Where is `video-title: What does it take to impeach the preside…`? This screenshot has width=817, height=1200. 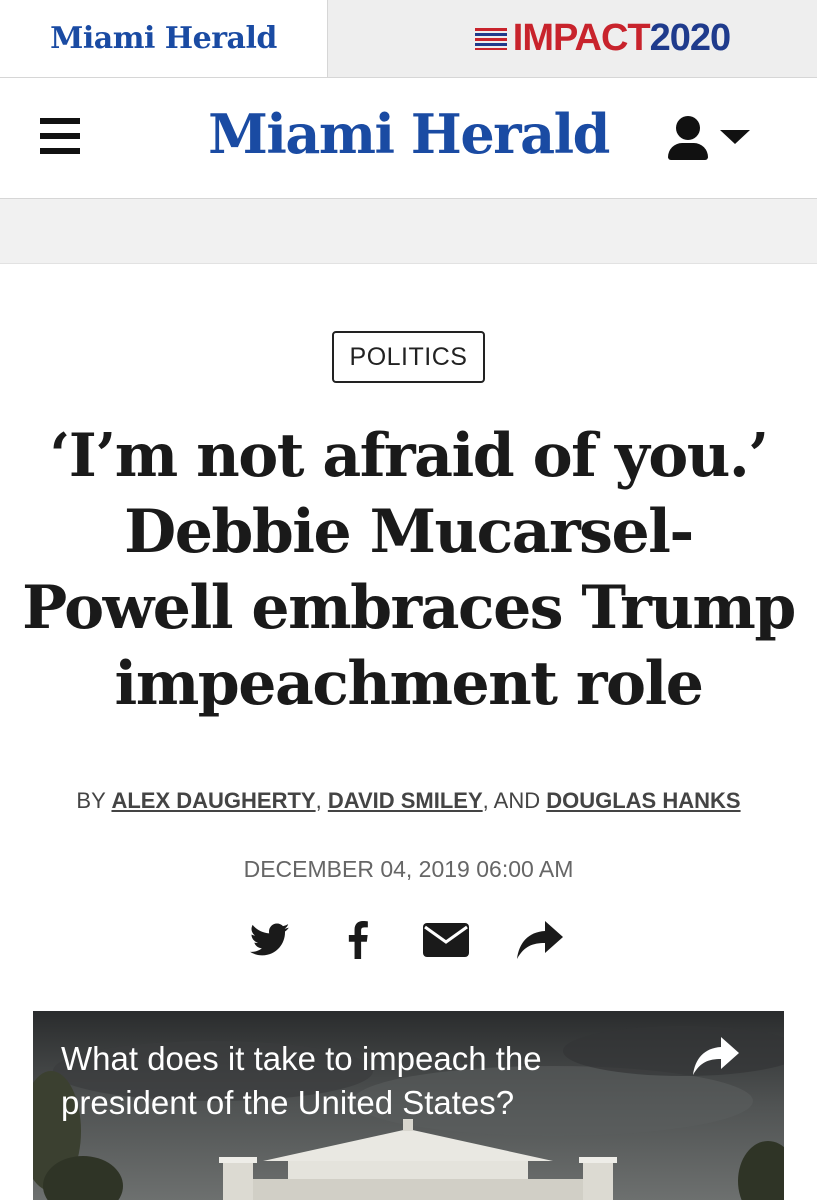
video-title: What does it take to impeach the preside… is located at coordinates (301, 1080).